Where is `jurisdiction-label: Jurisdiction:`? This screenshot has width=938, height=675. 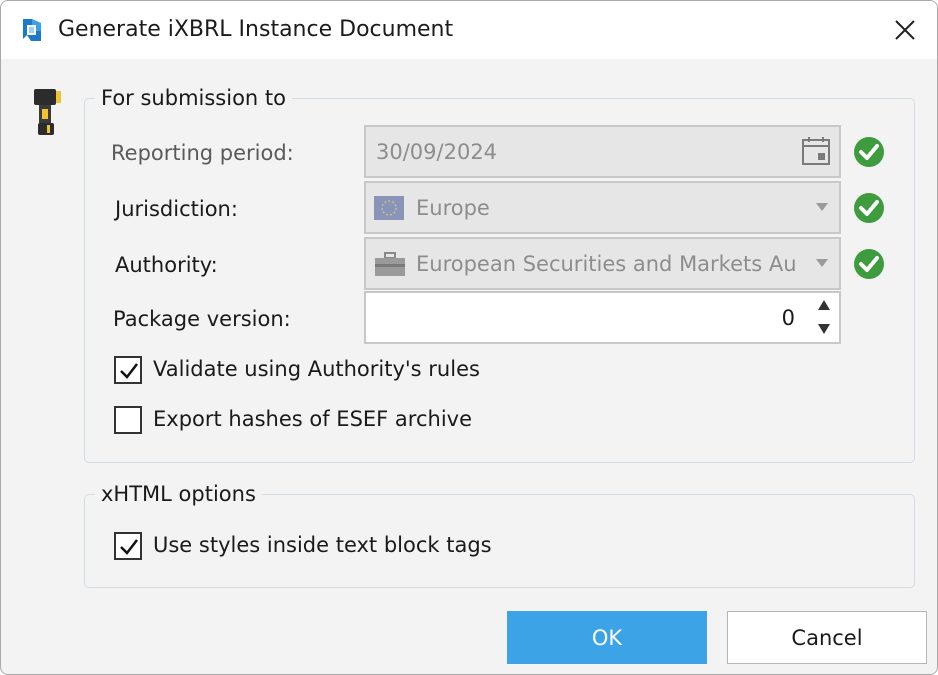
jurisdiction-label: Jurisdiction: is located at coordinates (176, 209).